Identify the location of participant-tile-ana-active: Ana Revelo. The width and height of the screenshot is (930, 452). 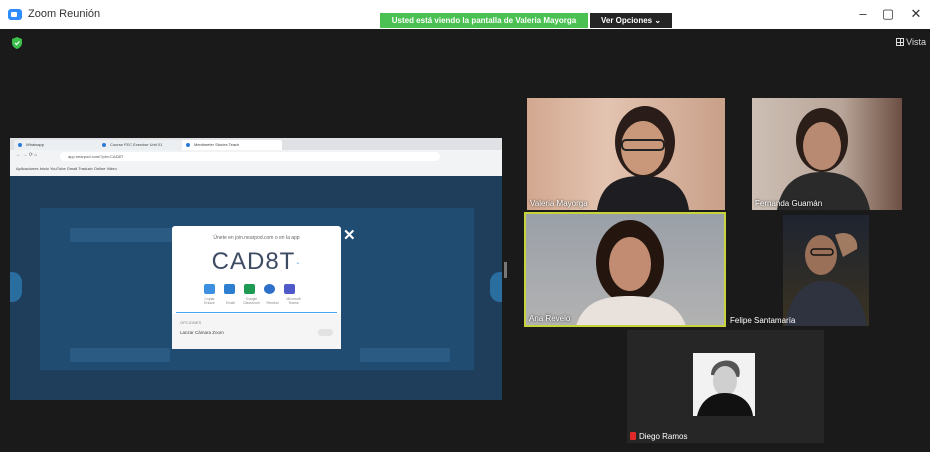
(625, 269).